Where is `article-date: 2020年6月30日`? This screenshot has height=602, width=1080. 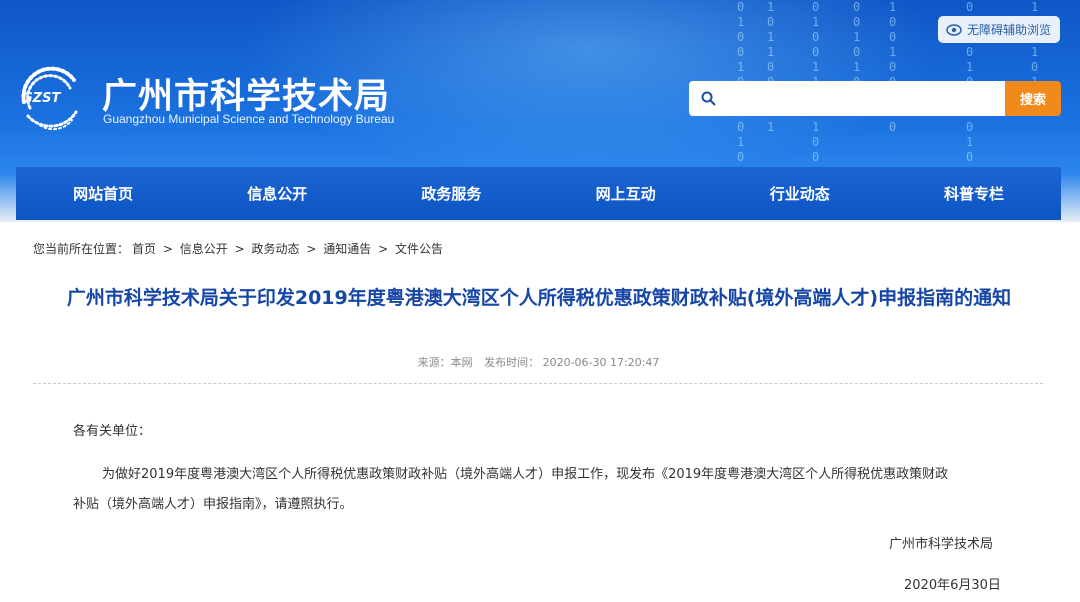
article-date: 2020年6月30日 is located at coordinates (952, 585).